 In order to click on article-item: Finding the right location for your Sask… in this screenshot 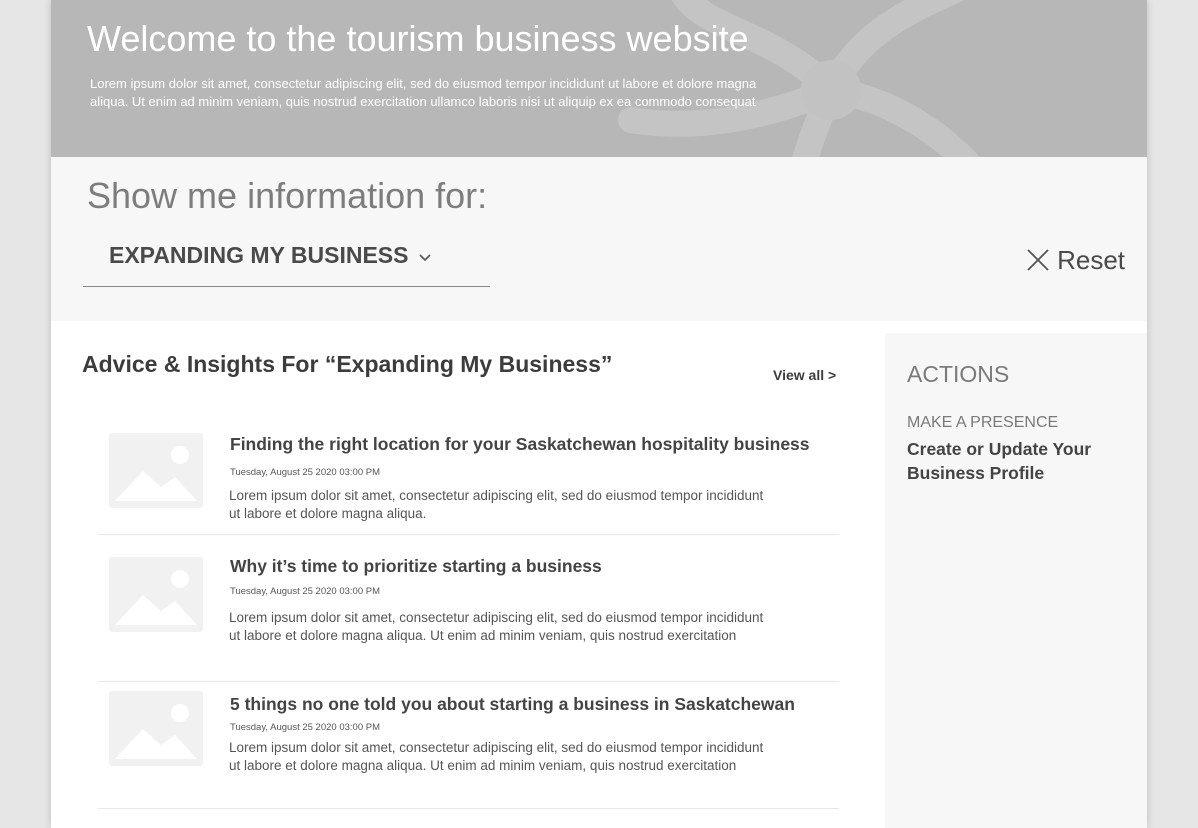, I will do `click(468, 474)`.